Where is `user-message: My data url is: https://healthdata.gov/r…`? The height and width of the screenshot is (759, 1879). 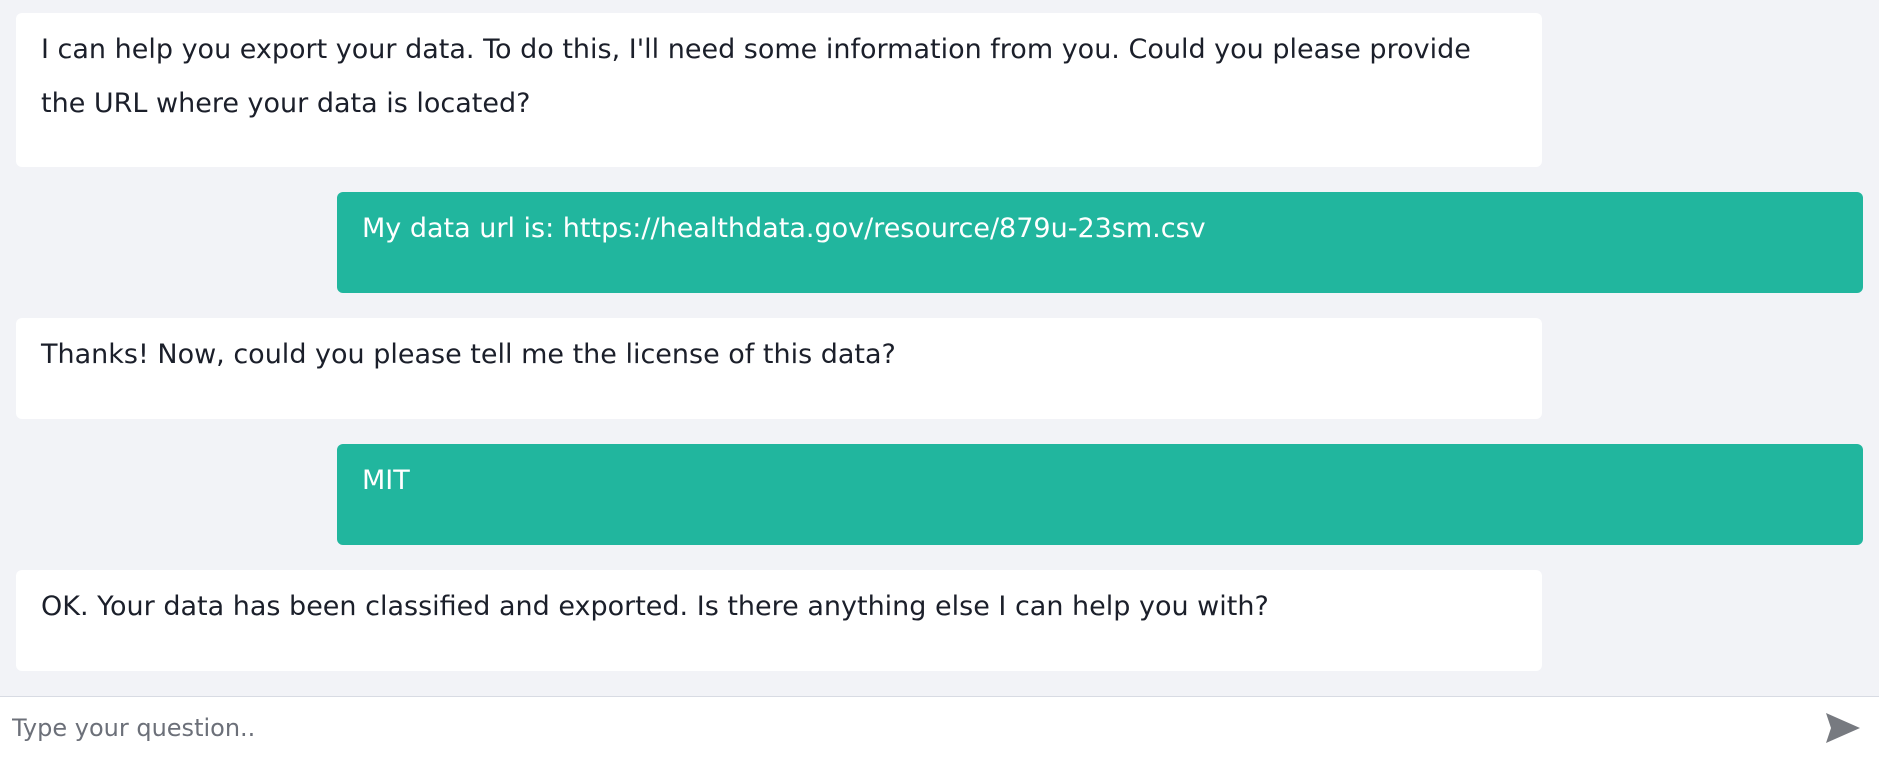 user-message: My data url is: https://healthdata.gov/r… is located at coordinates (1100, 242).